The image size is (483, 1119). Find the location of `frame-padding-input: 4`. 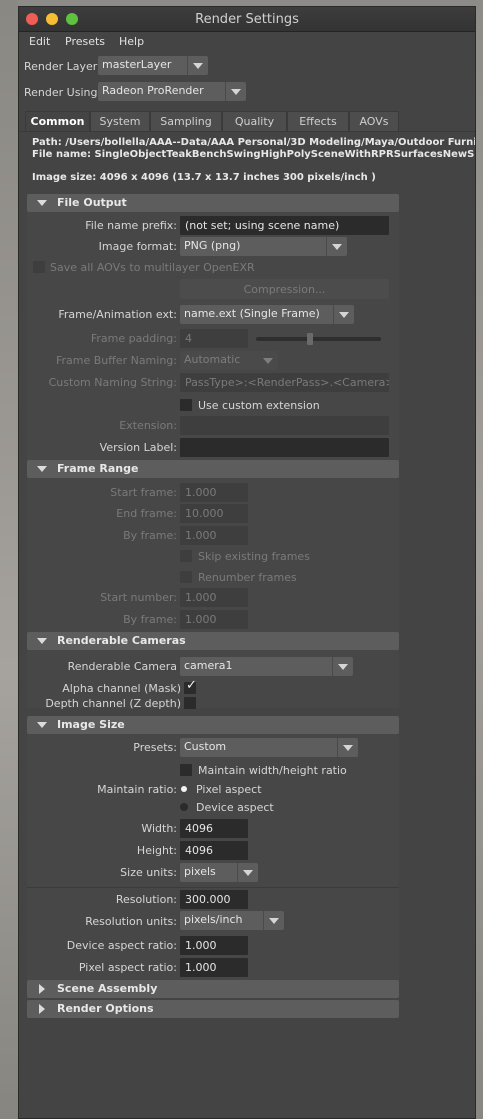

frame-padding-input: 4 is located at coordinates (214, 338).